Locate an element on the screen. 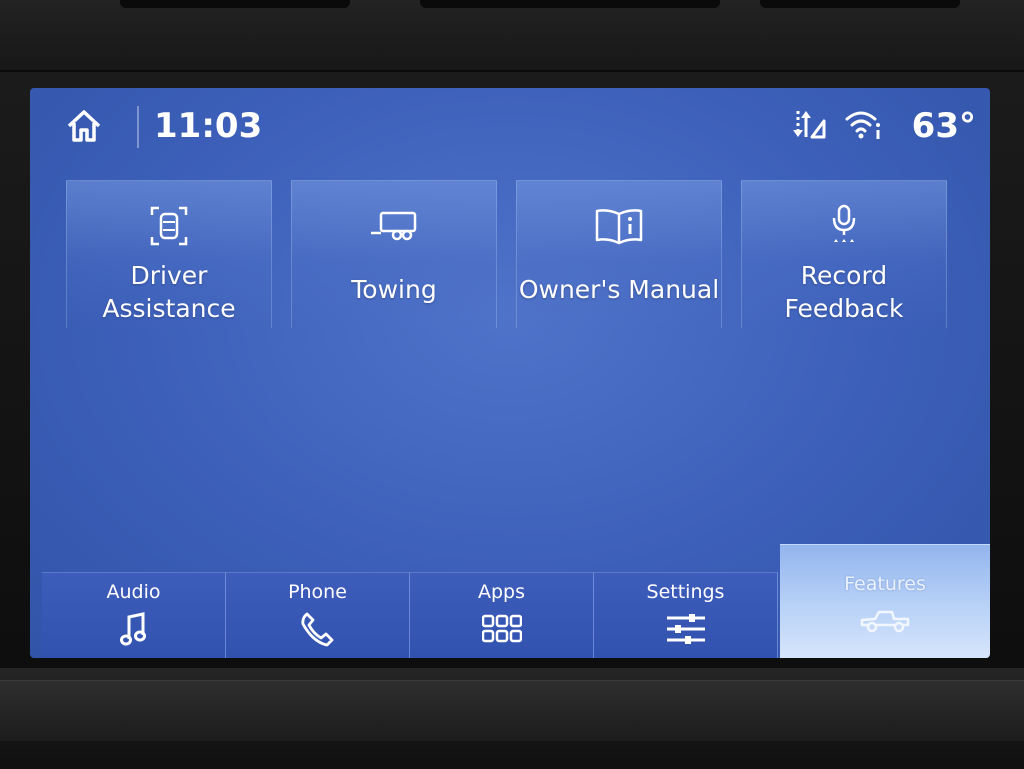 This screenshot has width=1024, height=769. nav-label: Features is located at coordinates (885, 584).